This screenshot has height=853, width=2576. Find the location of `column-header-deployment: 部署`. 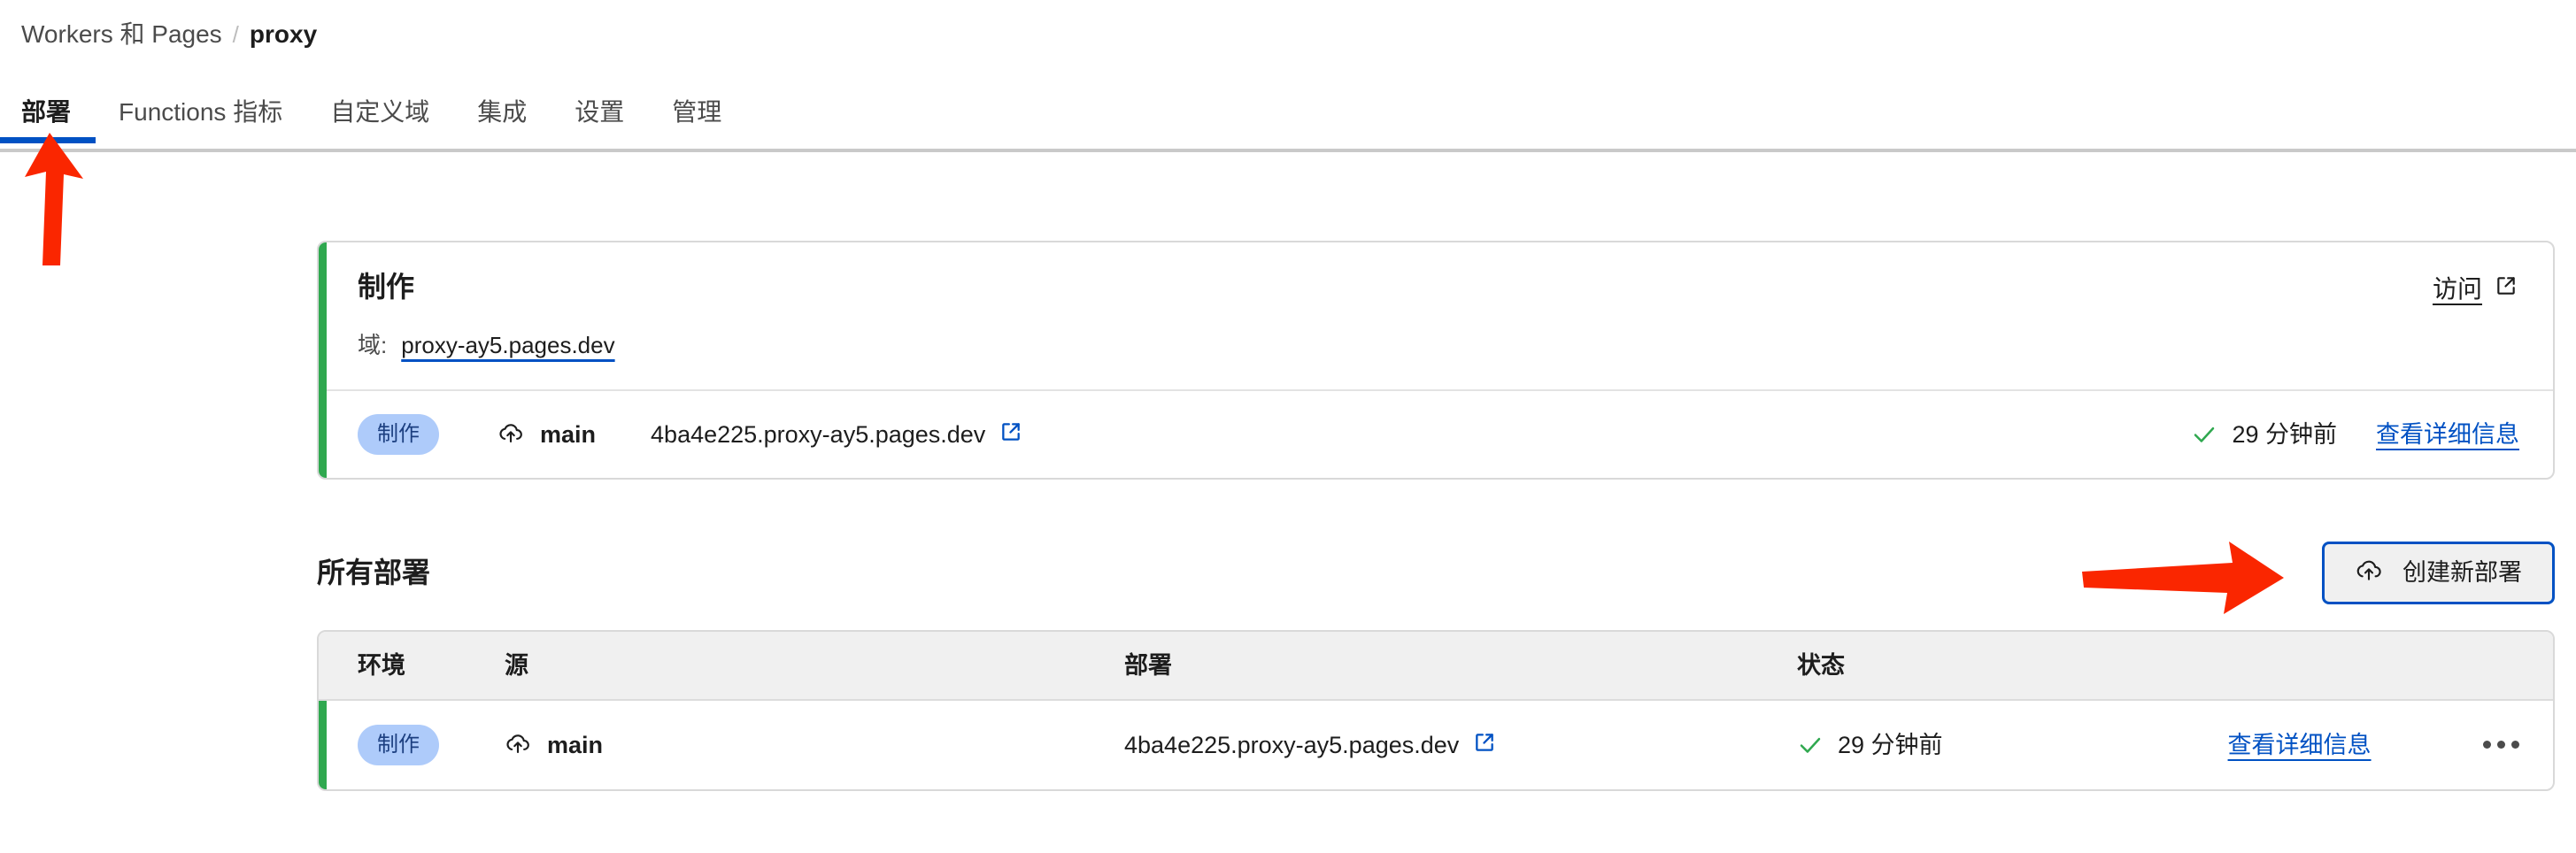

column-header-deployment: 部署 is located at coordinates (1148, 665).